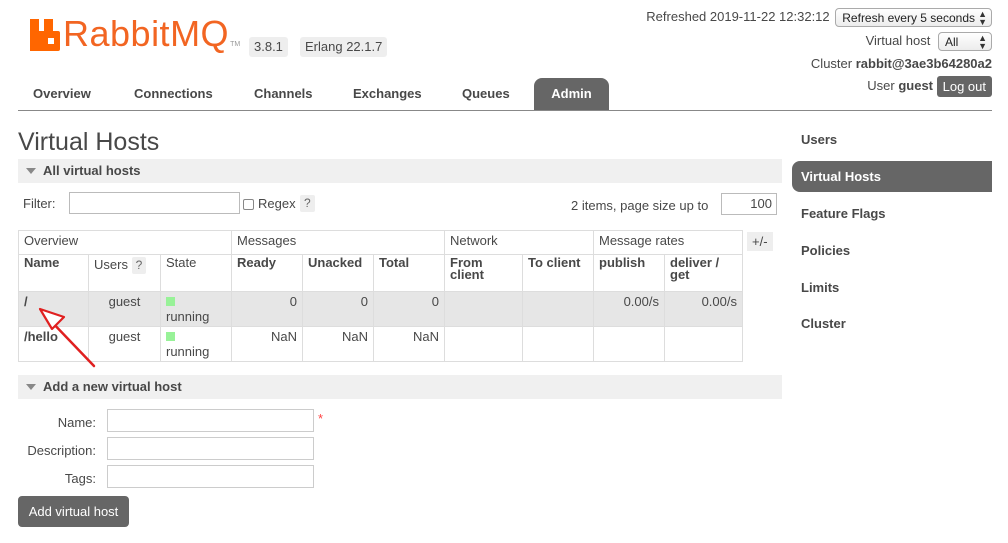 The image size is (1008, 543). I want to click on page-title: Virtual Hosts, so click(89, 142).